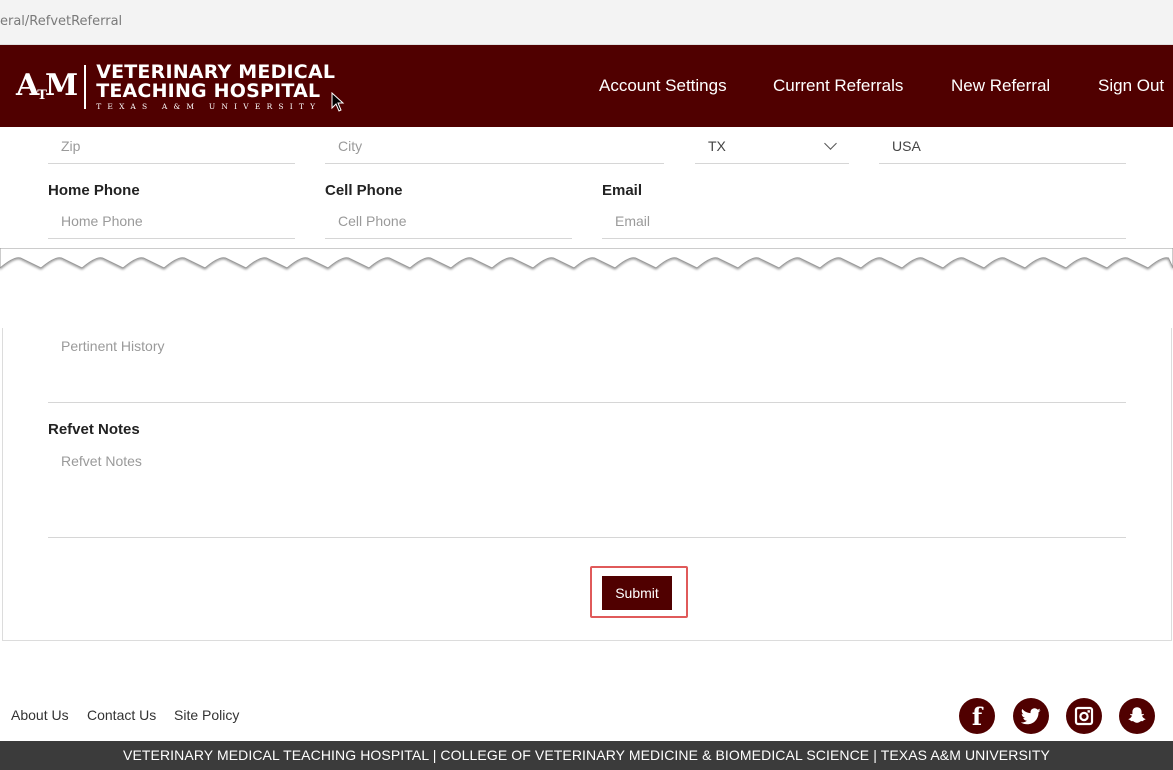 This screenshot has width=1173, height=770. What do you see at coordinates (47, 85) in the screenshot?
I see `atm-logo-mark: ATM` at bounding box center [47, 85].